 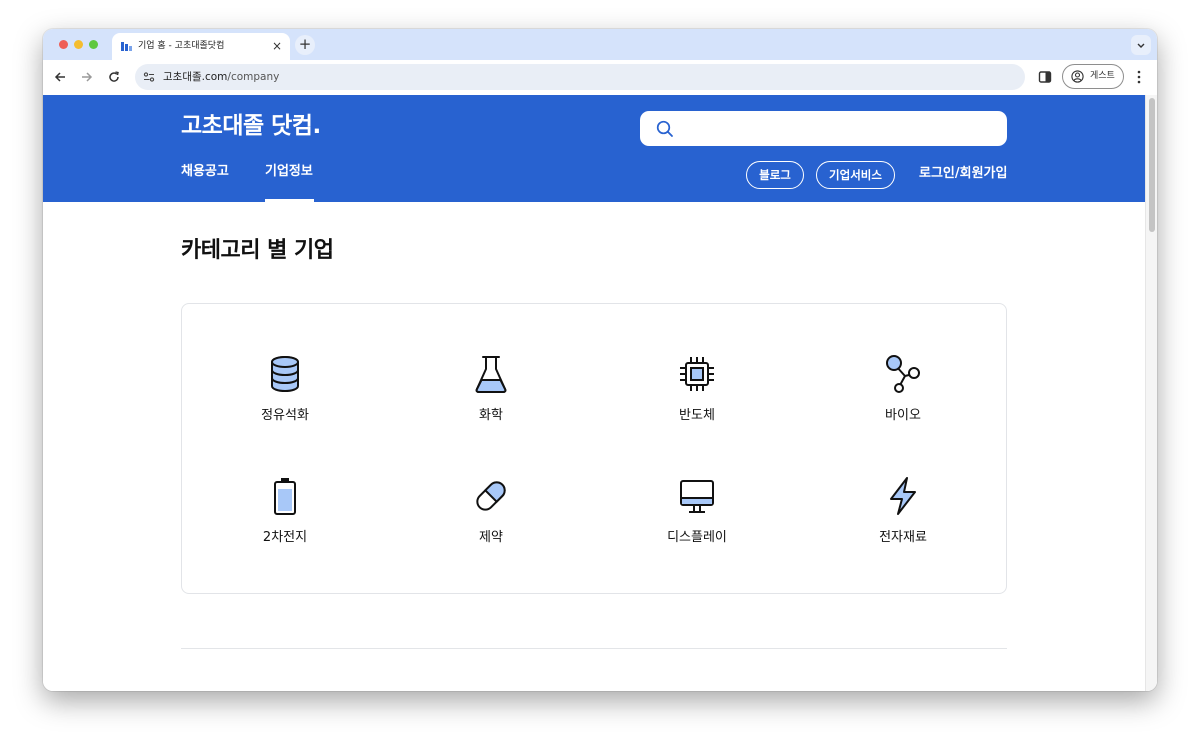 What do you see at coordinates (1139, 77) in the screenshot?
I see `more-vert-icon` at bounding box center [1139, 77].